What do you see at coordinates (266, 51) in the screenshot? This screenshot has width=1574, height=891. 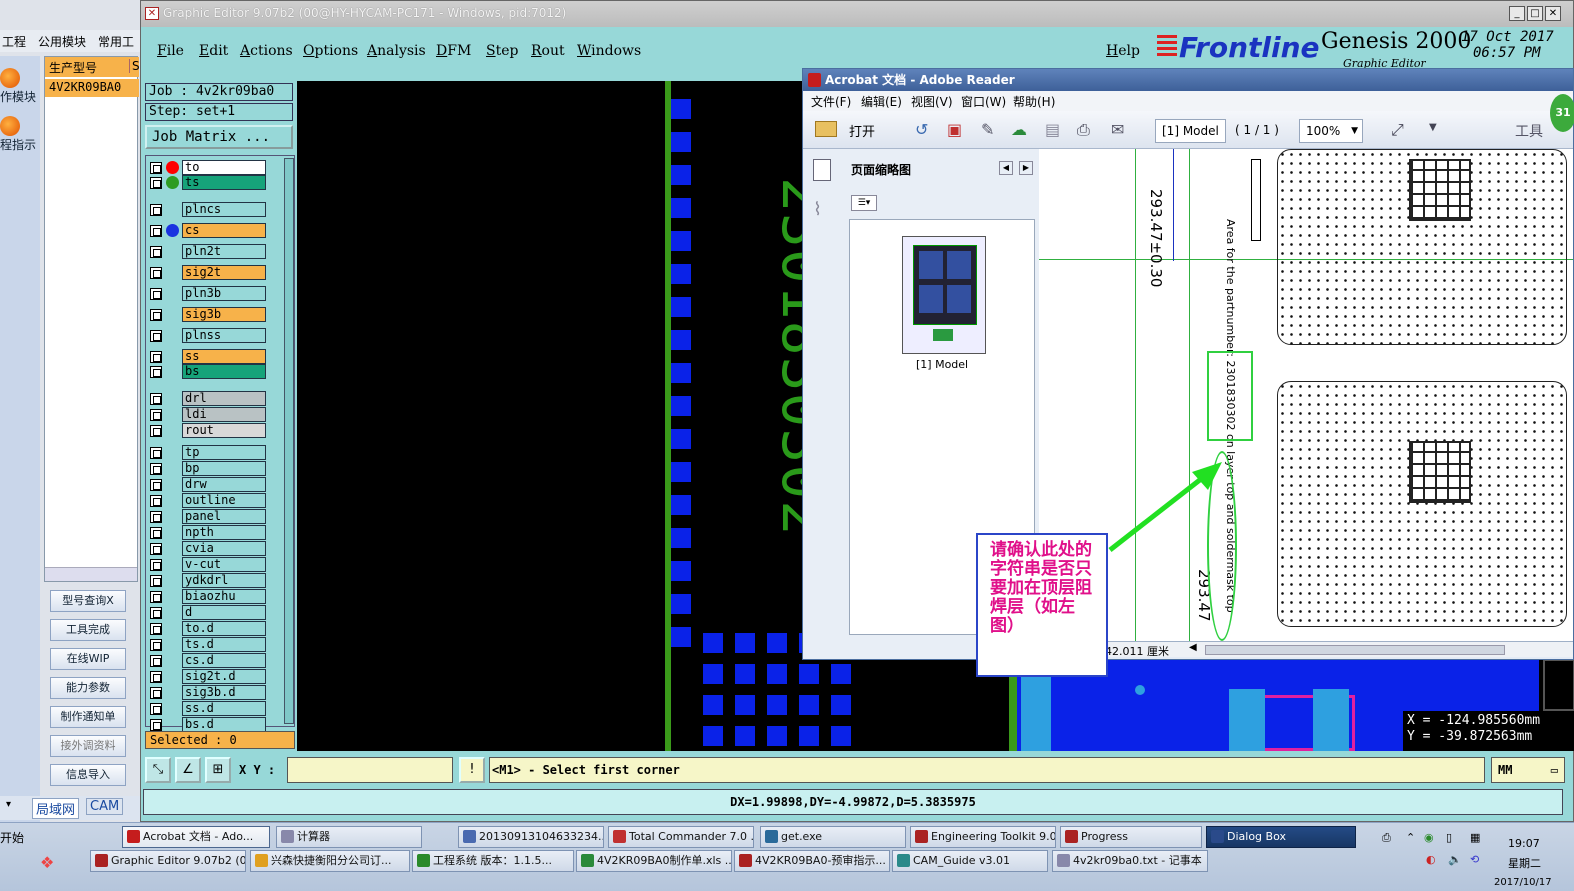 I see `menu-actions: Actions` at bounding box center [266, 51].